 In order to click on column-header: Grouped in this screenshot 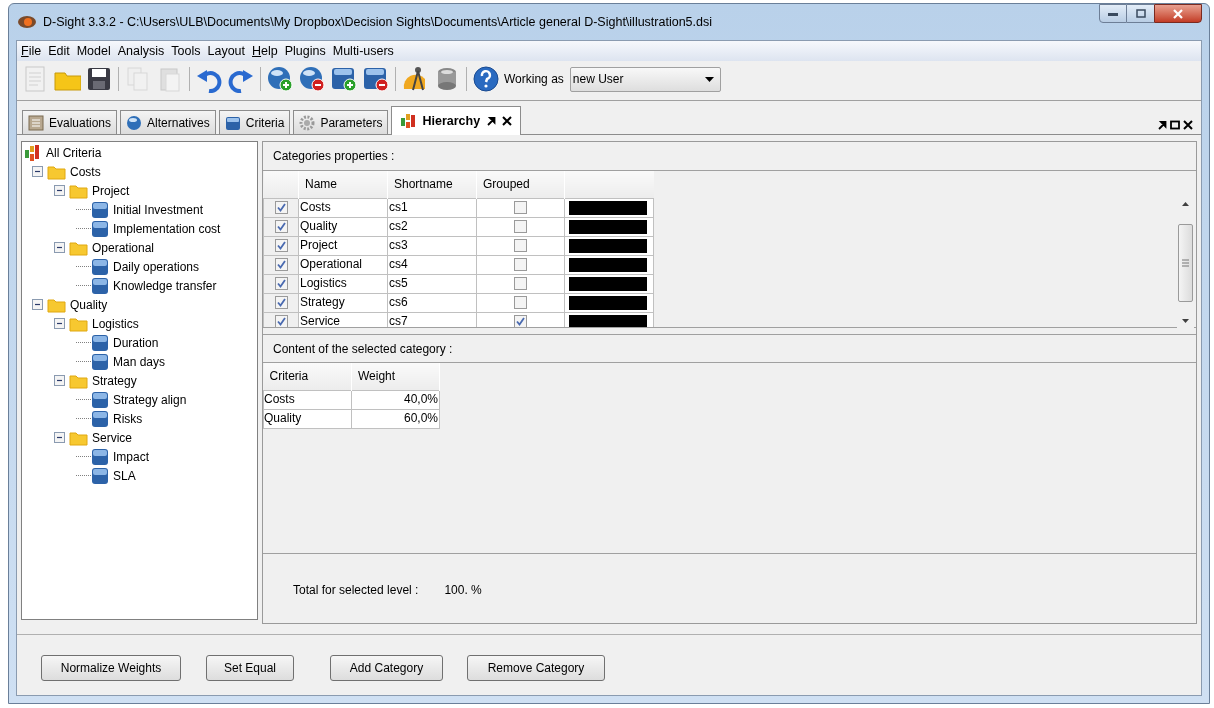, I will do `click(520, 184)`.